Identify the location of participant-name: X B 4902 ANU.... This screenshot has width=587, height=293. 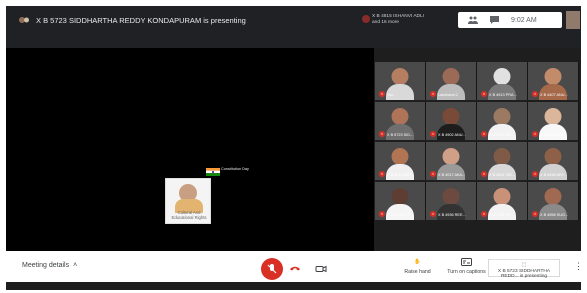
(452, 135).